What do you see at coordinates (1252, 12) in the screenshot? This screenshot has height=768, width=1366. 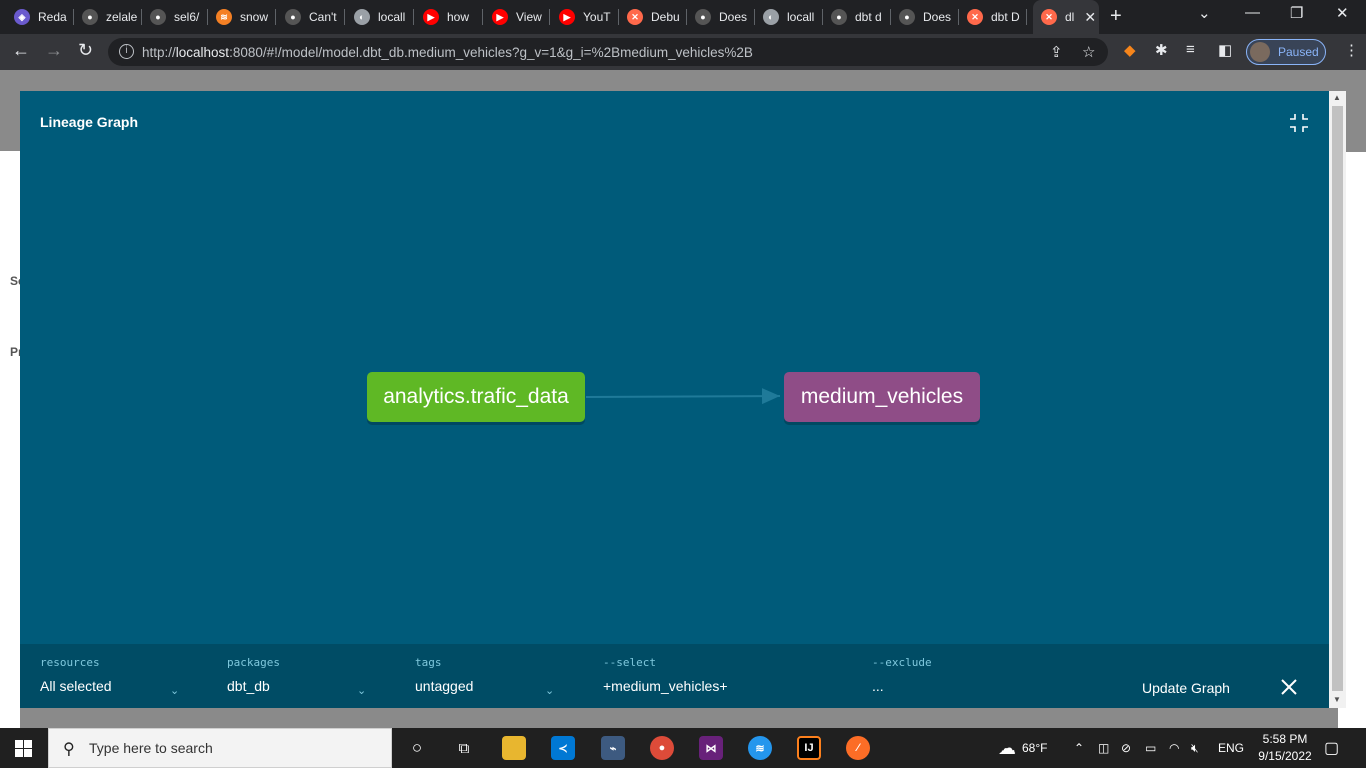 I see `minimize-icon: —` at bounding box center [1252, 12].